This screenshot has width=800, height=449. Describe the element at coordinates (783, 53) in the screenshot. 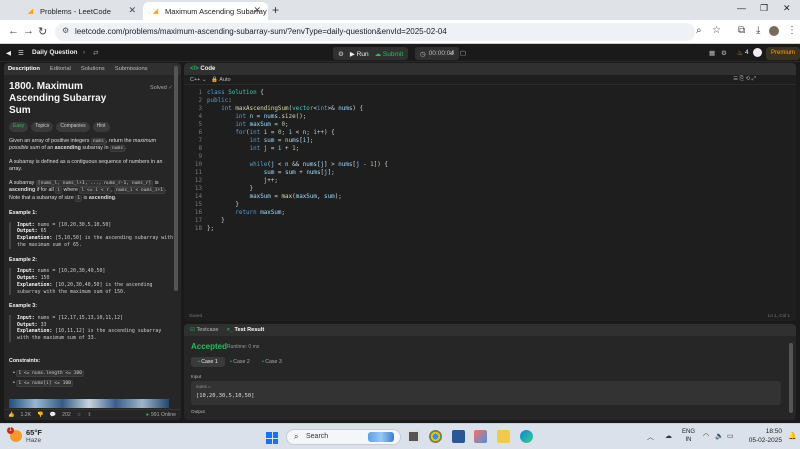

I see `premium-button: Premium` at that location.